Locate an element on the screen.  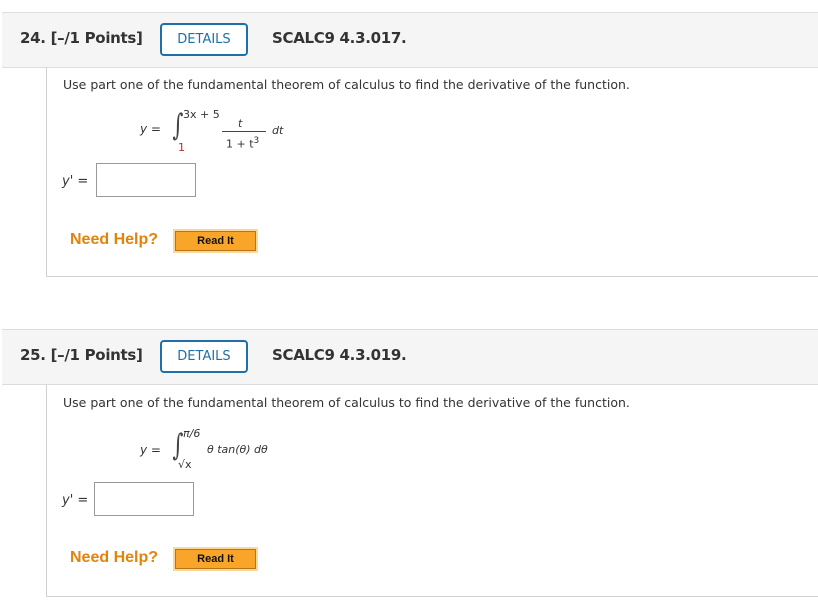
integral-sign-icon: ∫ is located at coordinates (178, 125).